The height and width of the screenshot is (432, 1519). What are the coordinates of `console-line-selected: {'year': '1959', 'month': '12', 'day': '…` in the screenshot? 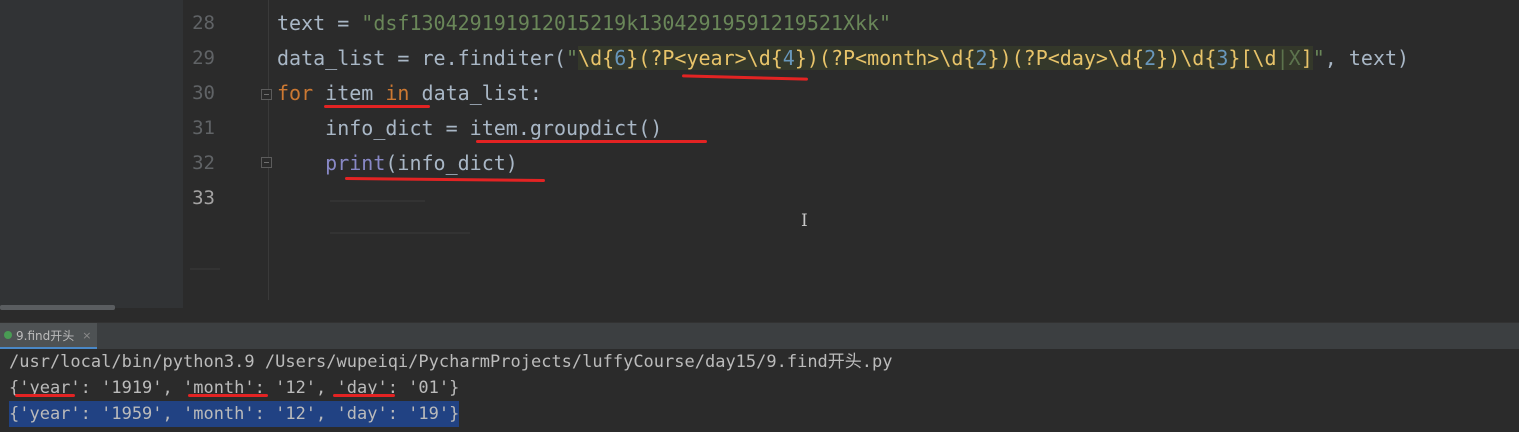 It's located at (234, 414).